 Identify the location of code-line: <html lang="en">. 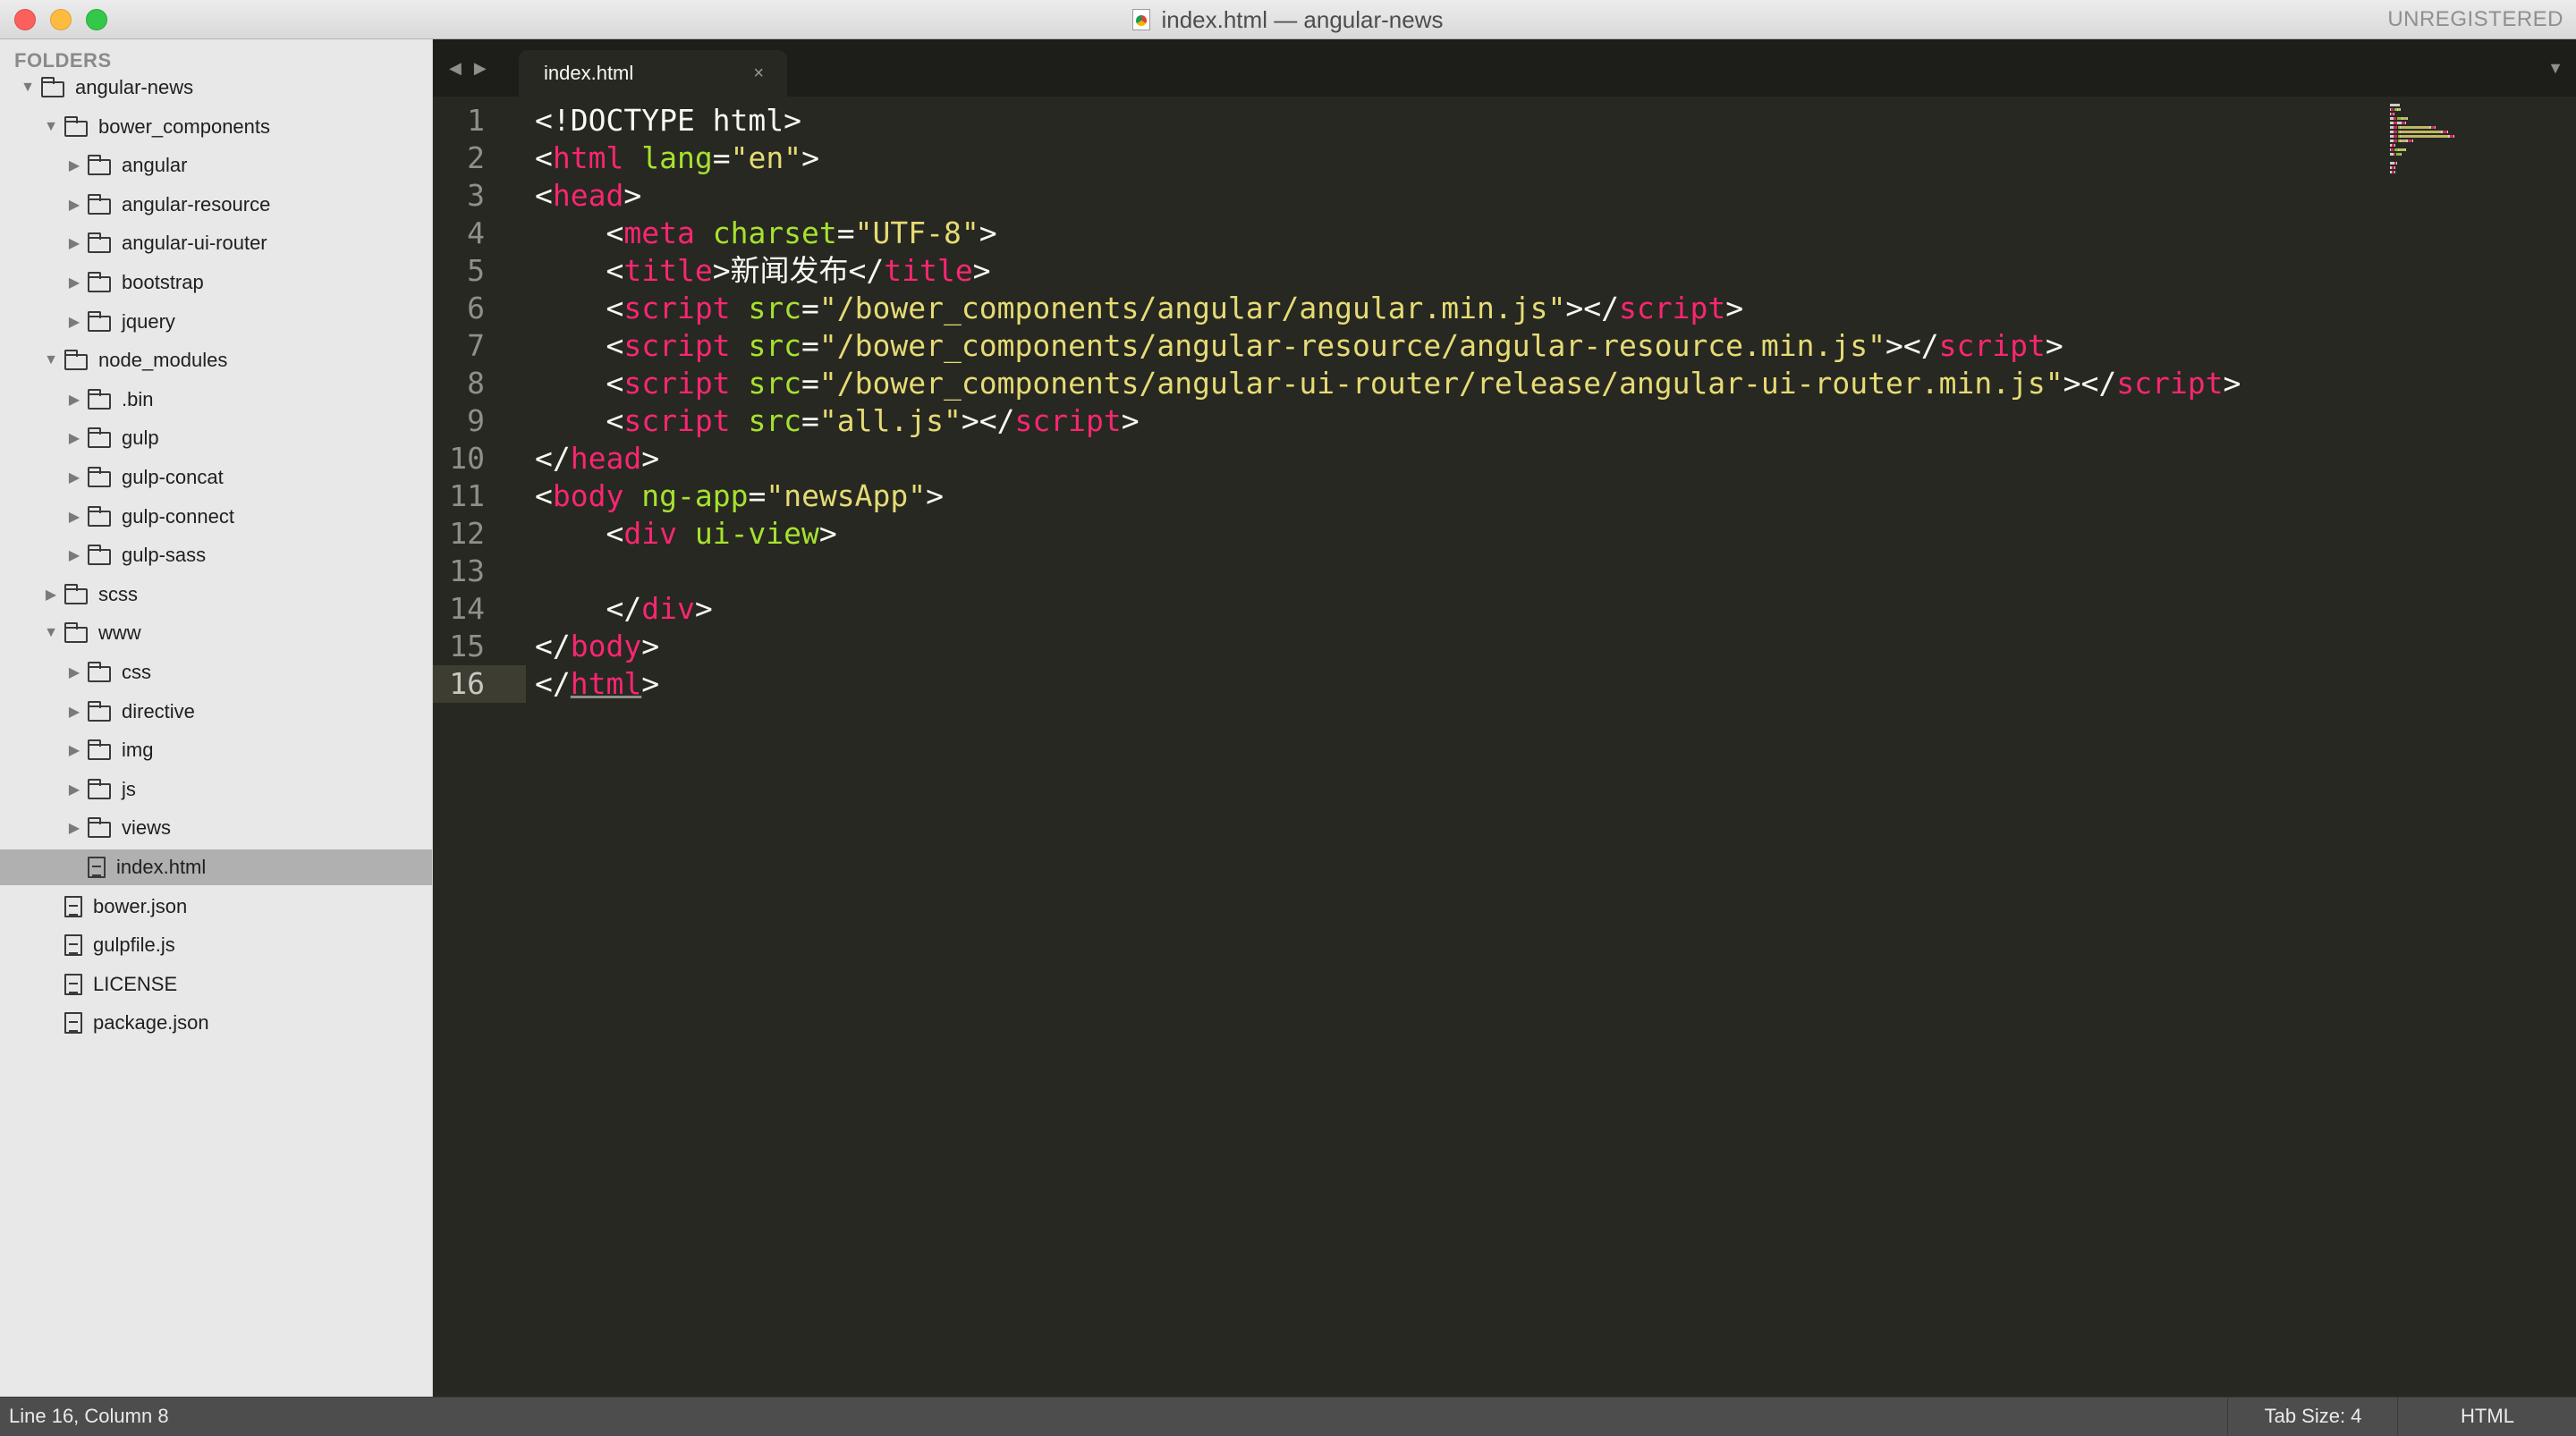
(1457, 158).